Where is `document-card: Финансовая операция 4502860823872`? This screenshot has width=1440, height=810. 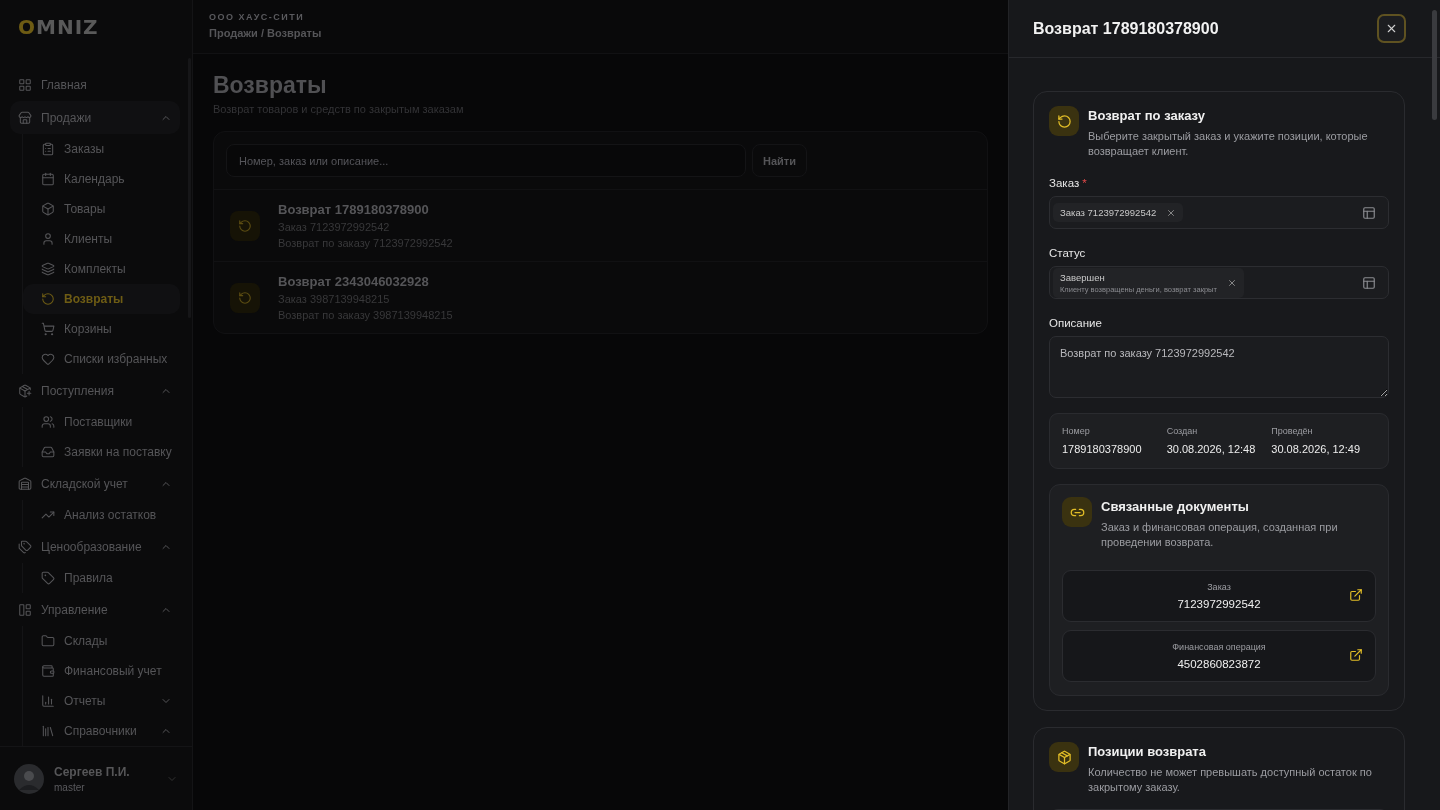
document-card: Финансовая операция 4502860823872 is located at coordinates (1219, 656).